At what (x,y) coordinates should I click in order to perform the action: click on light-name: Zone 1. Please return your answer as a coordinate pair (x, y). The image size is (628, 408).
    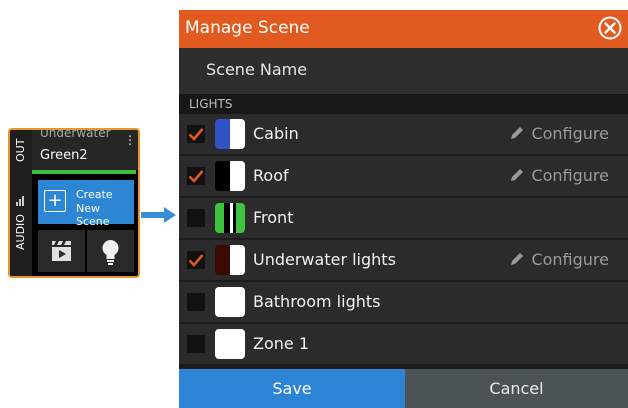
    Looking at the image, I should click on (281, 343).